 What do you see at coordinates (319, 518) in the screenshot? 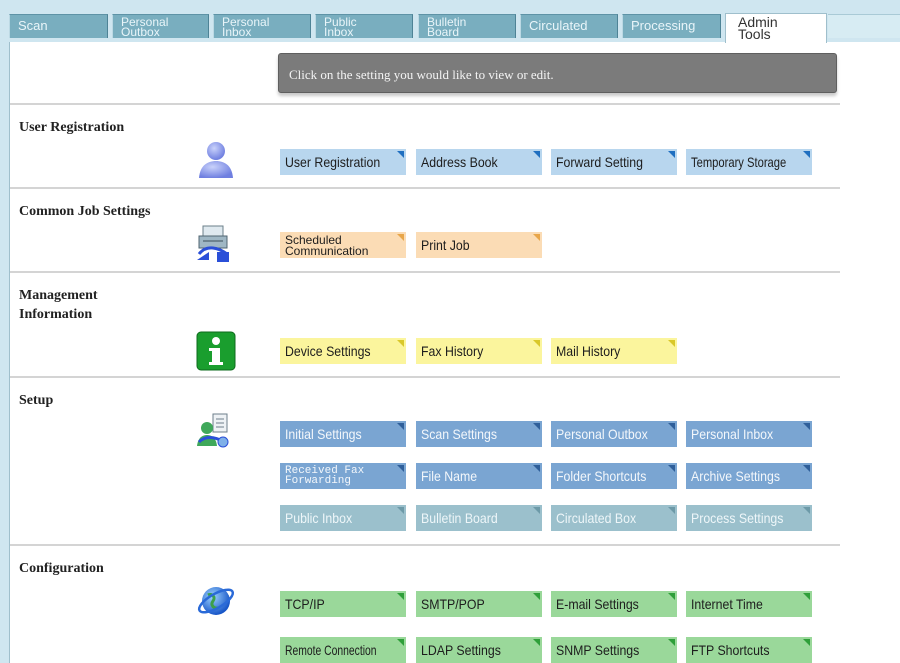
I see `public-inbox-label: Public Inbox` at bounding box center [319, 518].